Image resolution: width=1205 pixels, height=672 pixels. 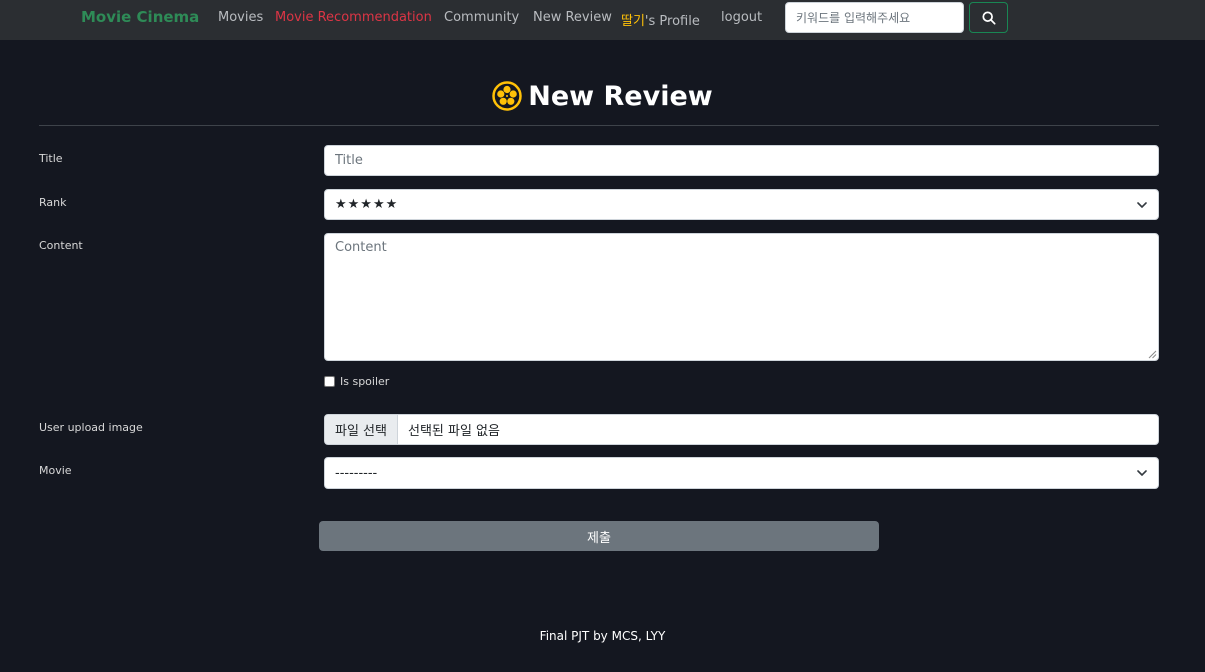 I want to click on nav-profile: 딸기's Profile, so click(x=660, y=19).